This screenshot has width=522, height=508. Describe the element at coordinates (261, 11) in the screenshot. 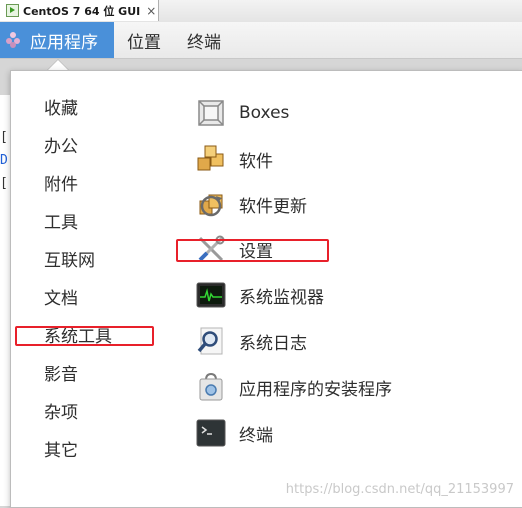

I see `vm-tab-strip: CentOS 7 64 位 GUI ×` at that location.